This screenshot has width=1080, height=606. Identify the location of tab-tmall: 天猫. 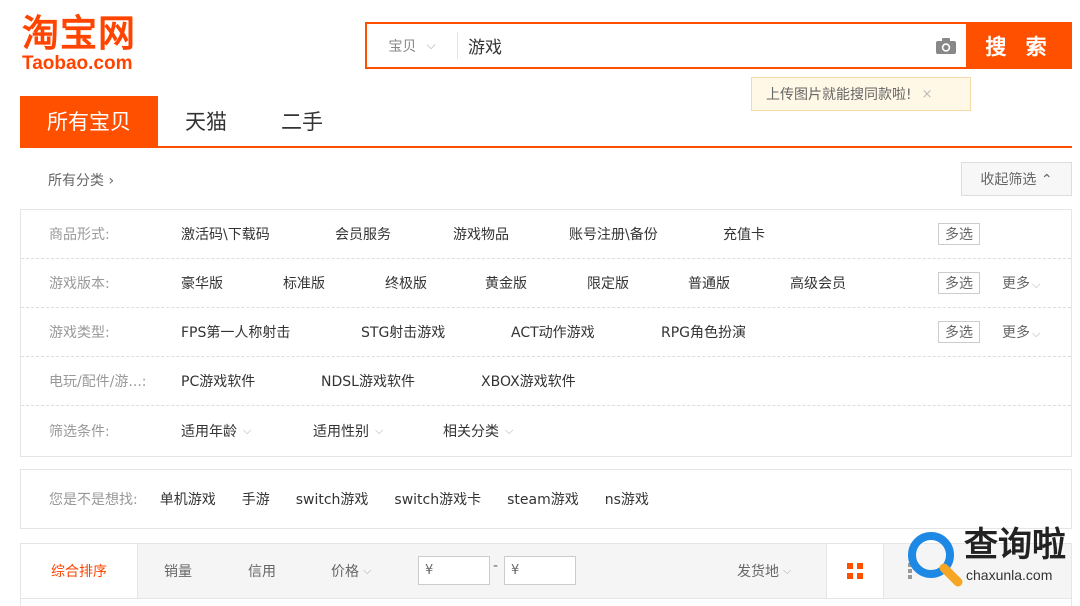
(206, 121).